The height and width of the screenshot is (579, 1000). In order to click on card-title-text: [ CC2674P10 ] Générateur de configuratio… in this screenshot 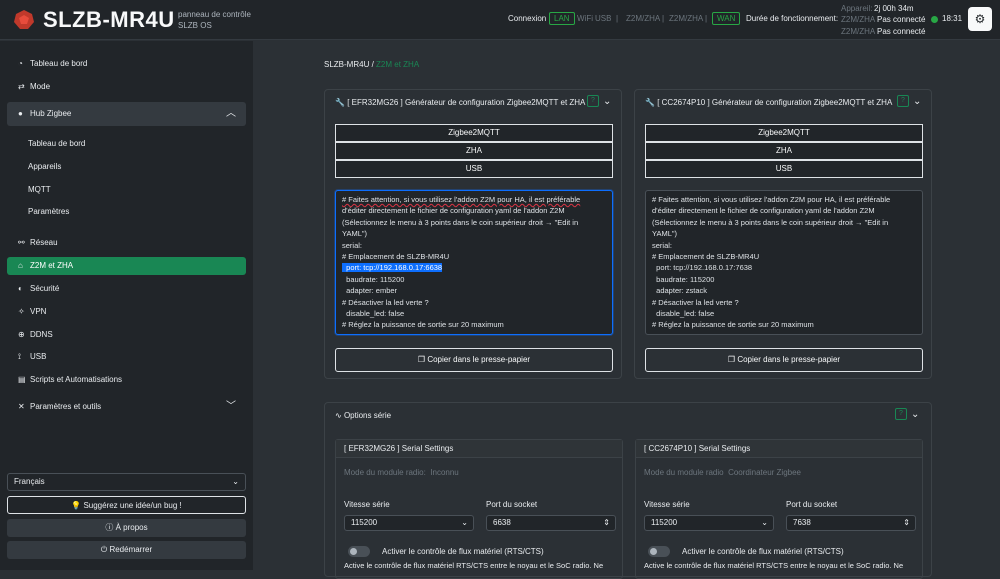, I will do `click(775, 102)`.